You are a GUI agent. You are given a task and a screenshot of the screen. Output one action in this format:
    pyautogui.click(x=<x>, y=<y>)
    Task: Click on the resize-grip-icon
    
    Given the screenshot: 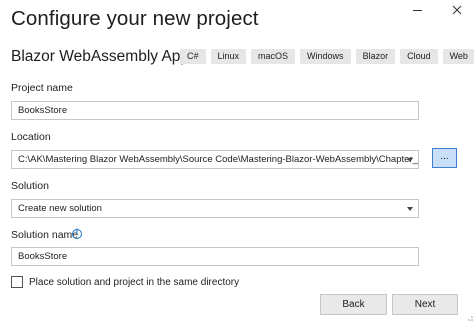 What is the action you would take?
    pyautogui.click(x=469, y=317)
    